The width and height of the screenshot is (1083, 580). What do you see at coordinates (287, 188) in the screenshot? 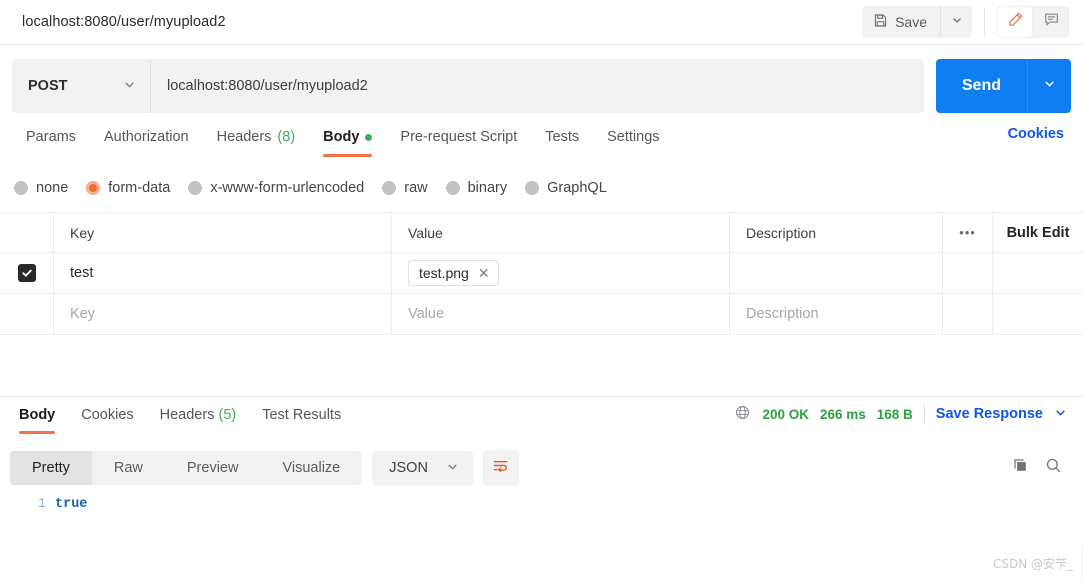
I see `radio-x-www-form-urlencoded-label: x-www-form-urlencoded` at bounding box center [287, 188].